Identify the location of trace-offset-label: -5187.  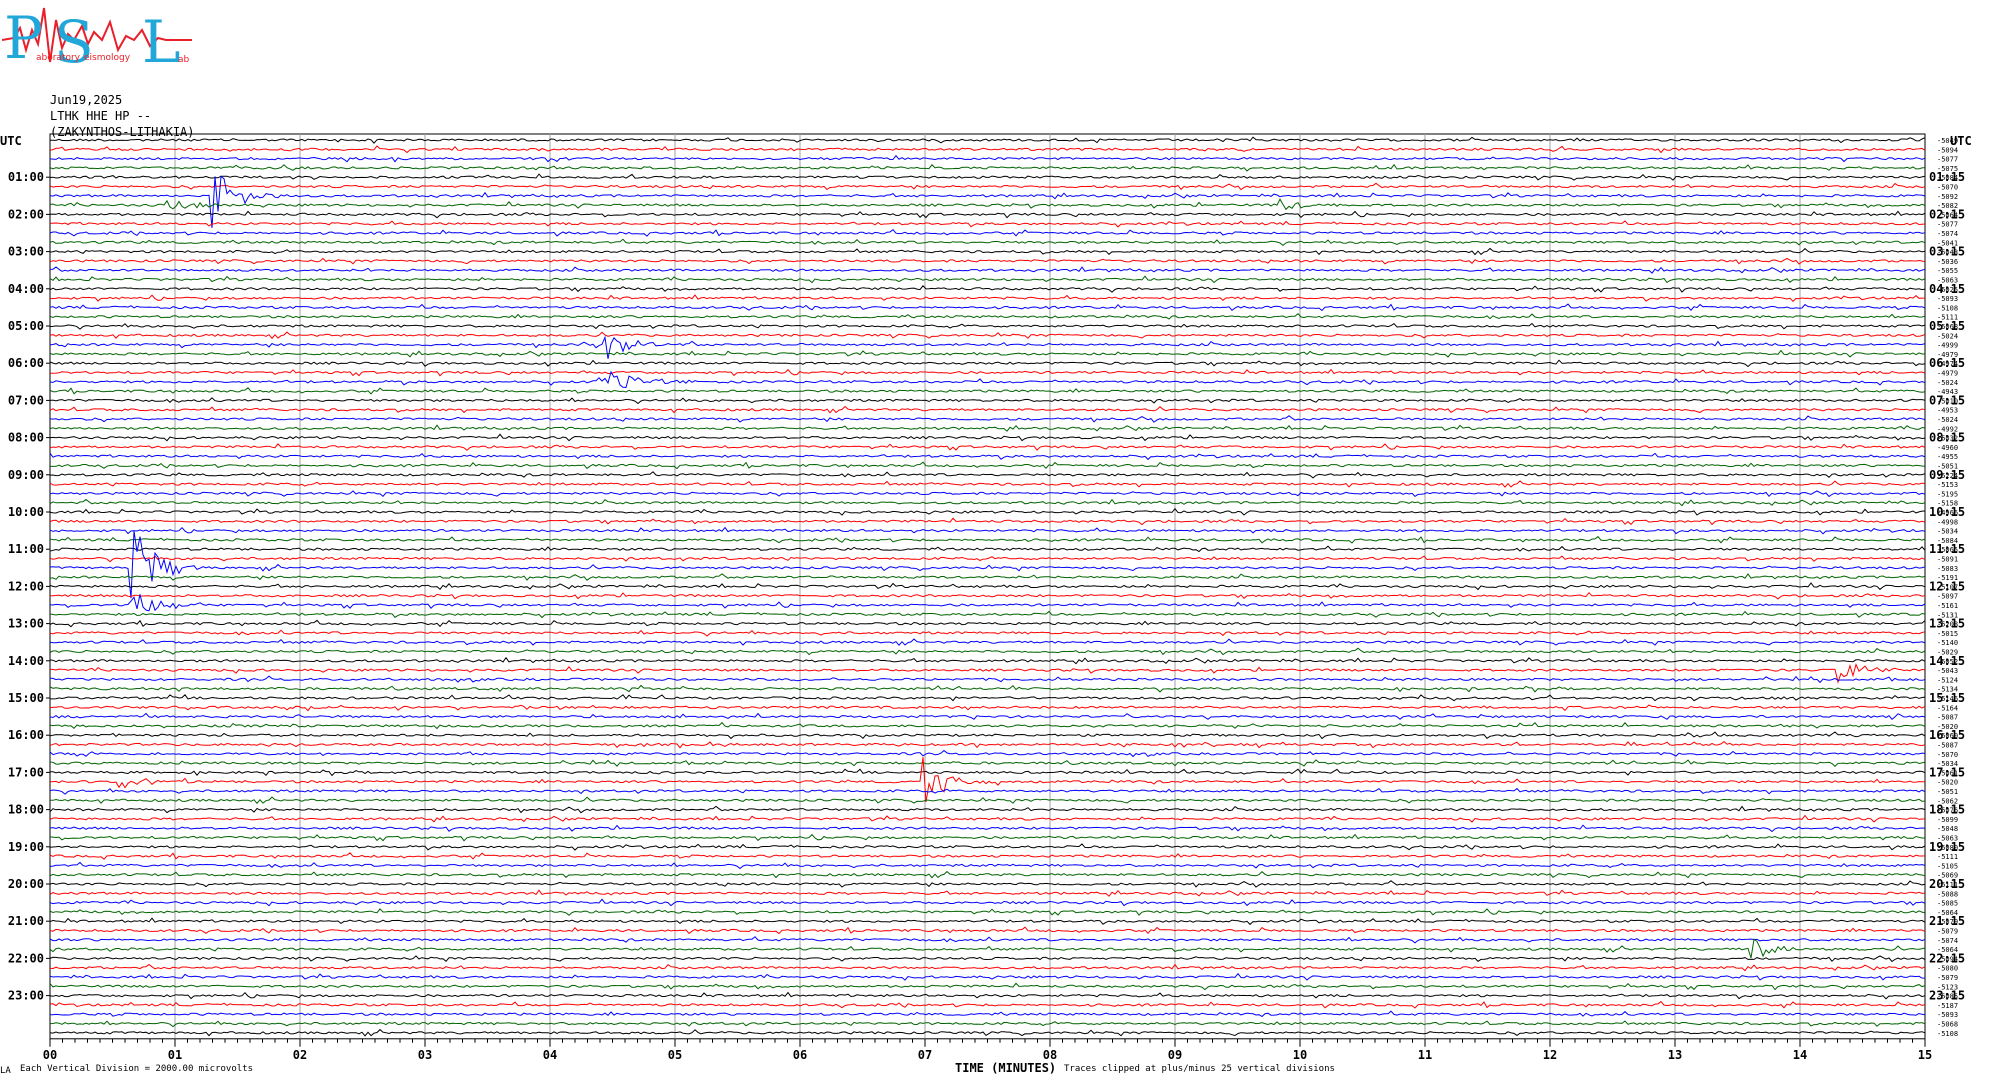
(1947, 1006).